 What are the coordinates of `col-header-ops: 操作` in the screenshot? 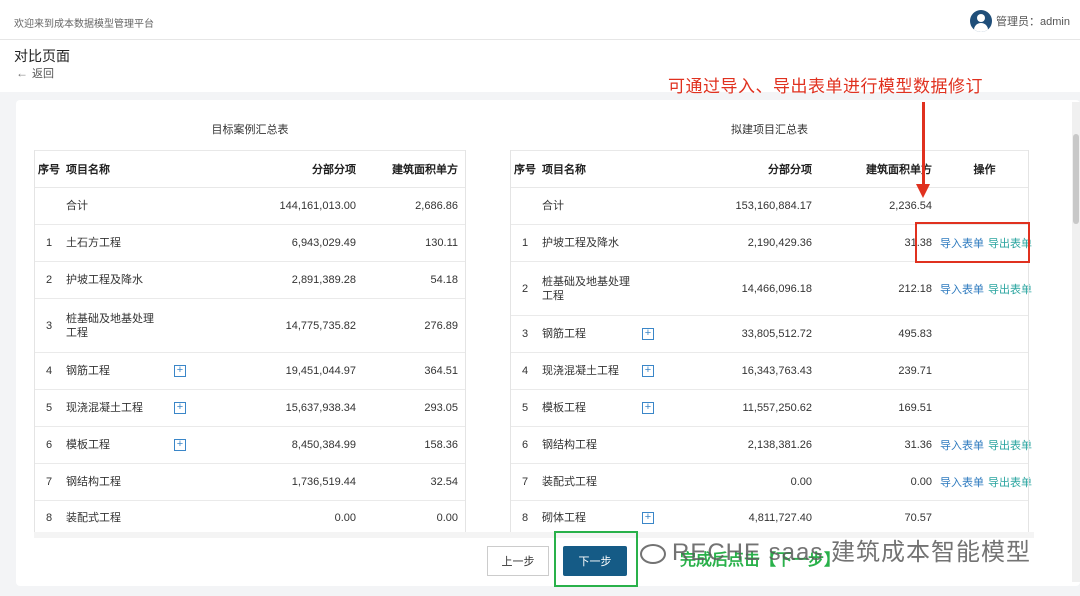 It's located at (984, 169).